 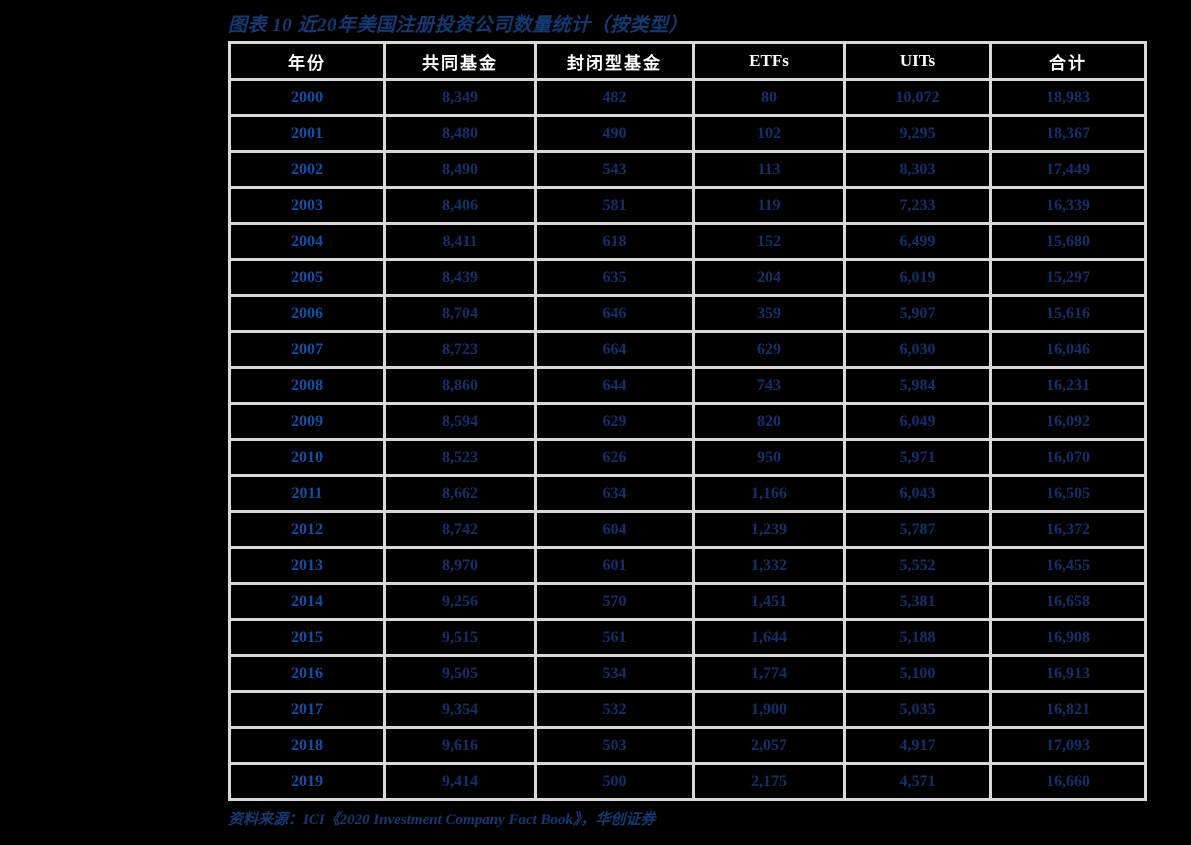 I want to click on cell-value: 500, so click(x=614, y=781).